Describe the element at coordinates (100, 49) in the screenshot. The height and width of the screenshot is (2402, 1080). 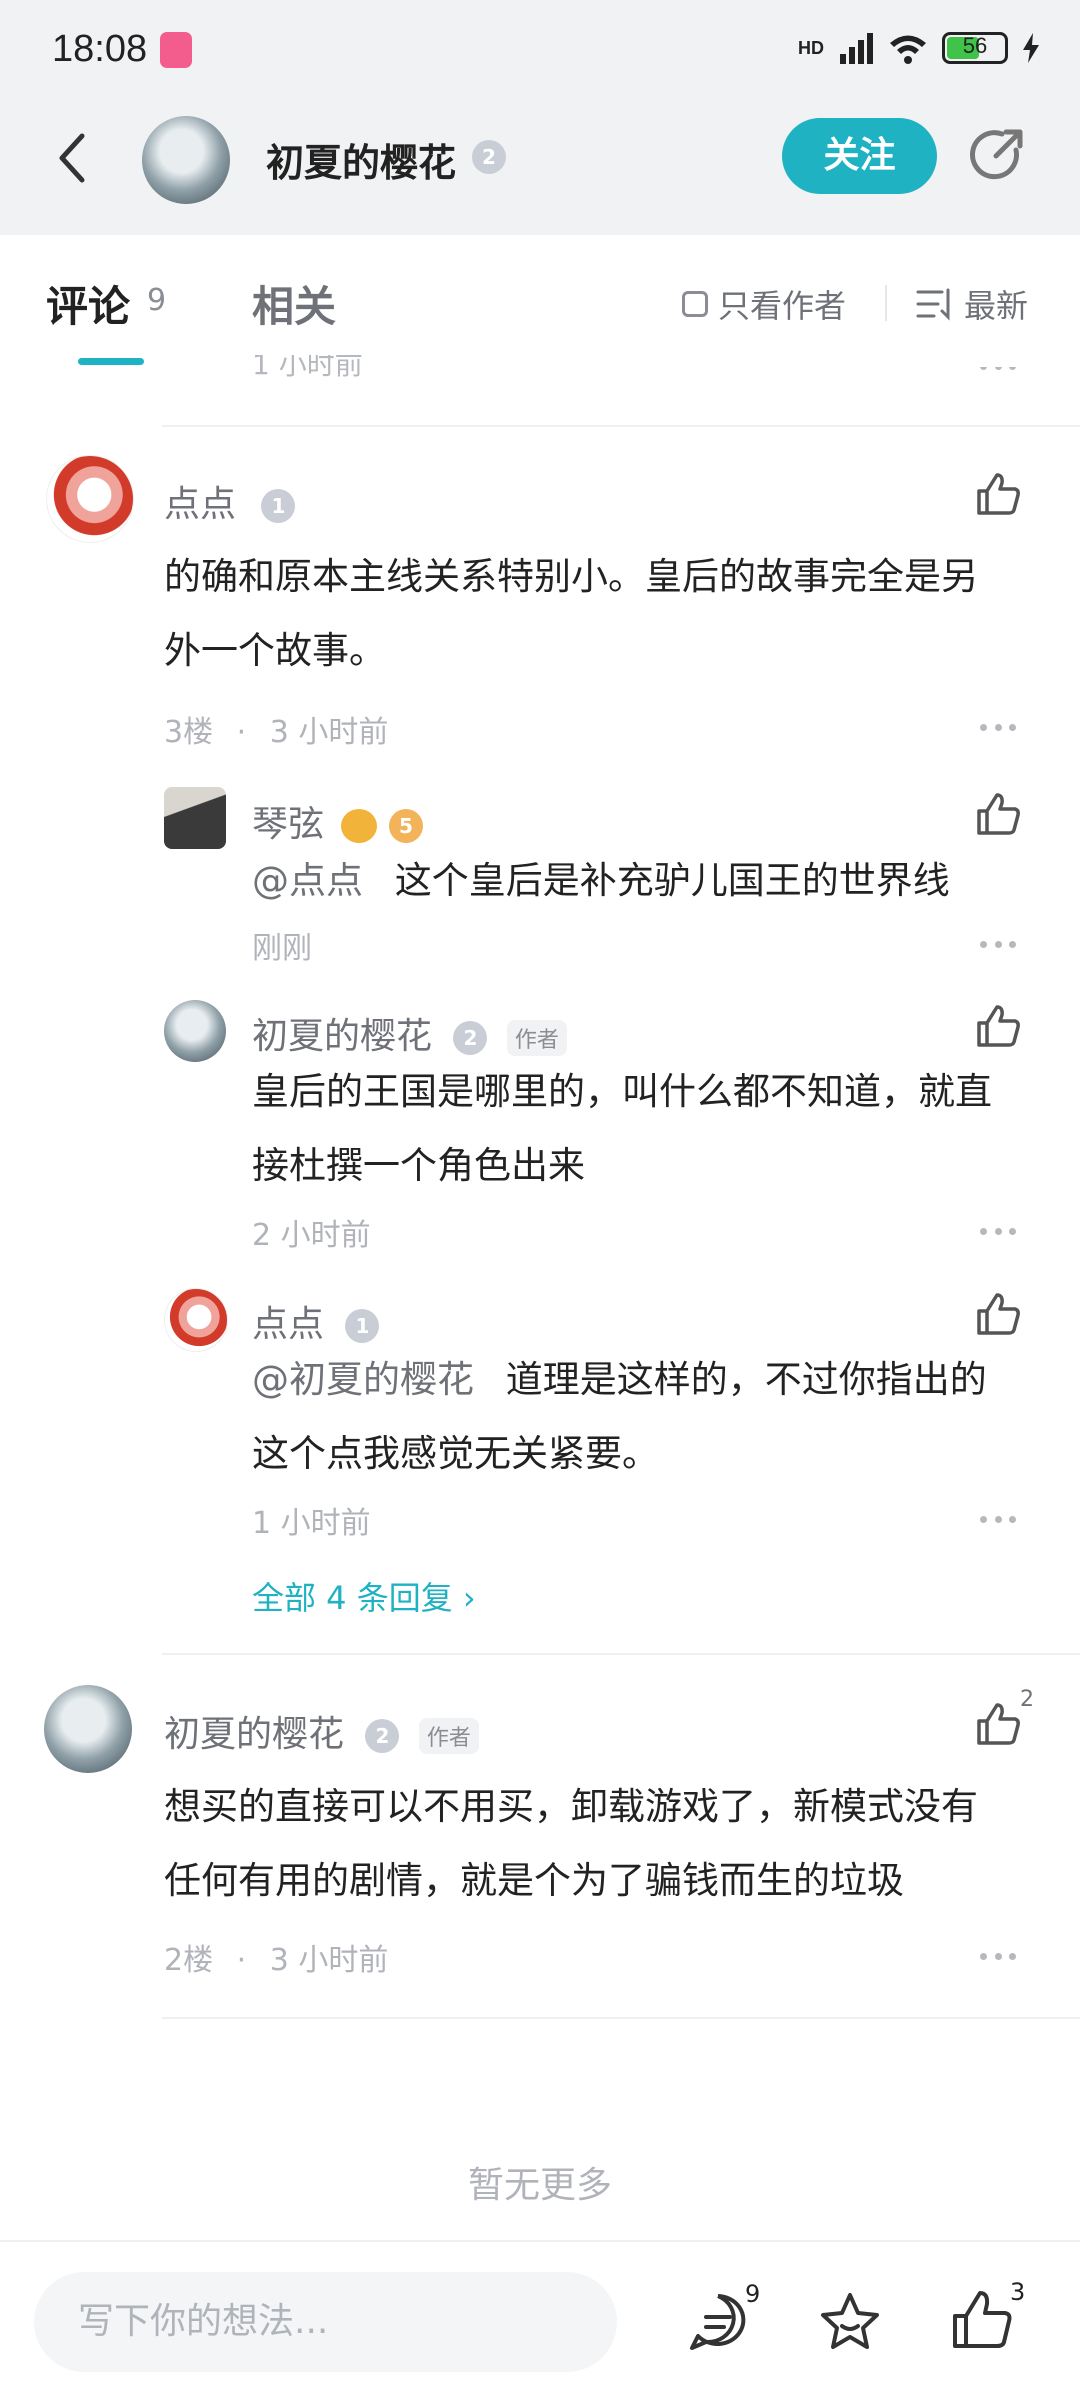
I see `status-time: 18:08` at that location.